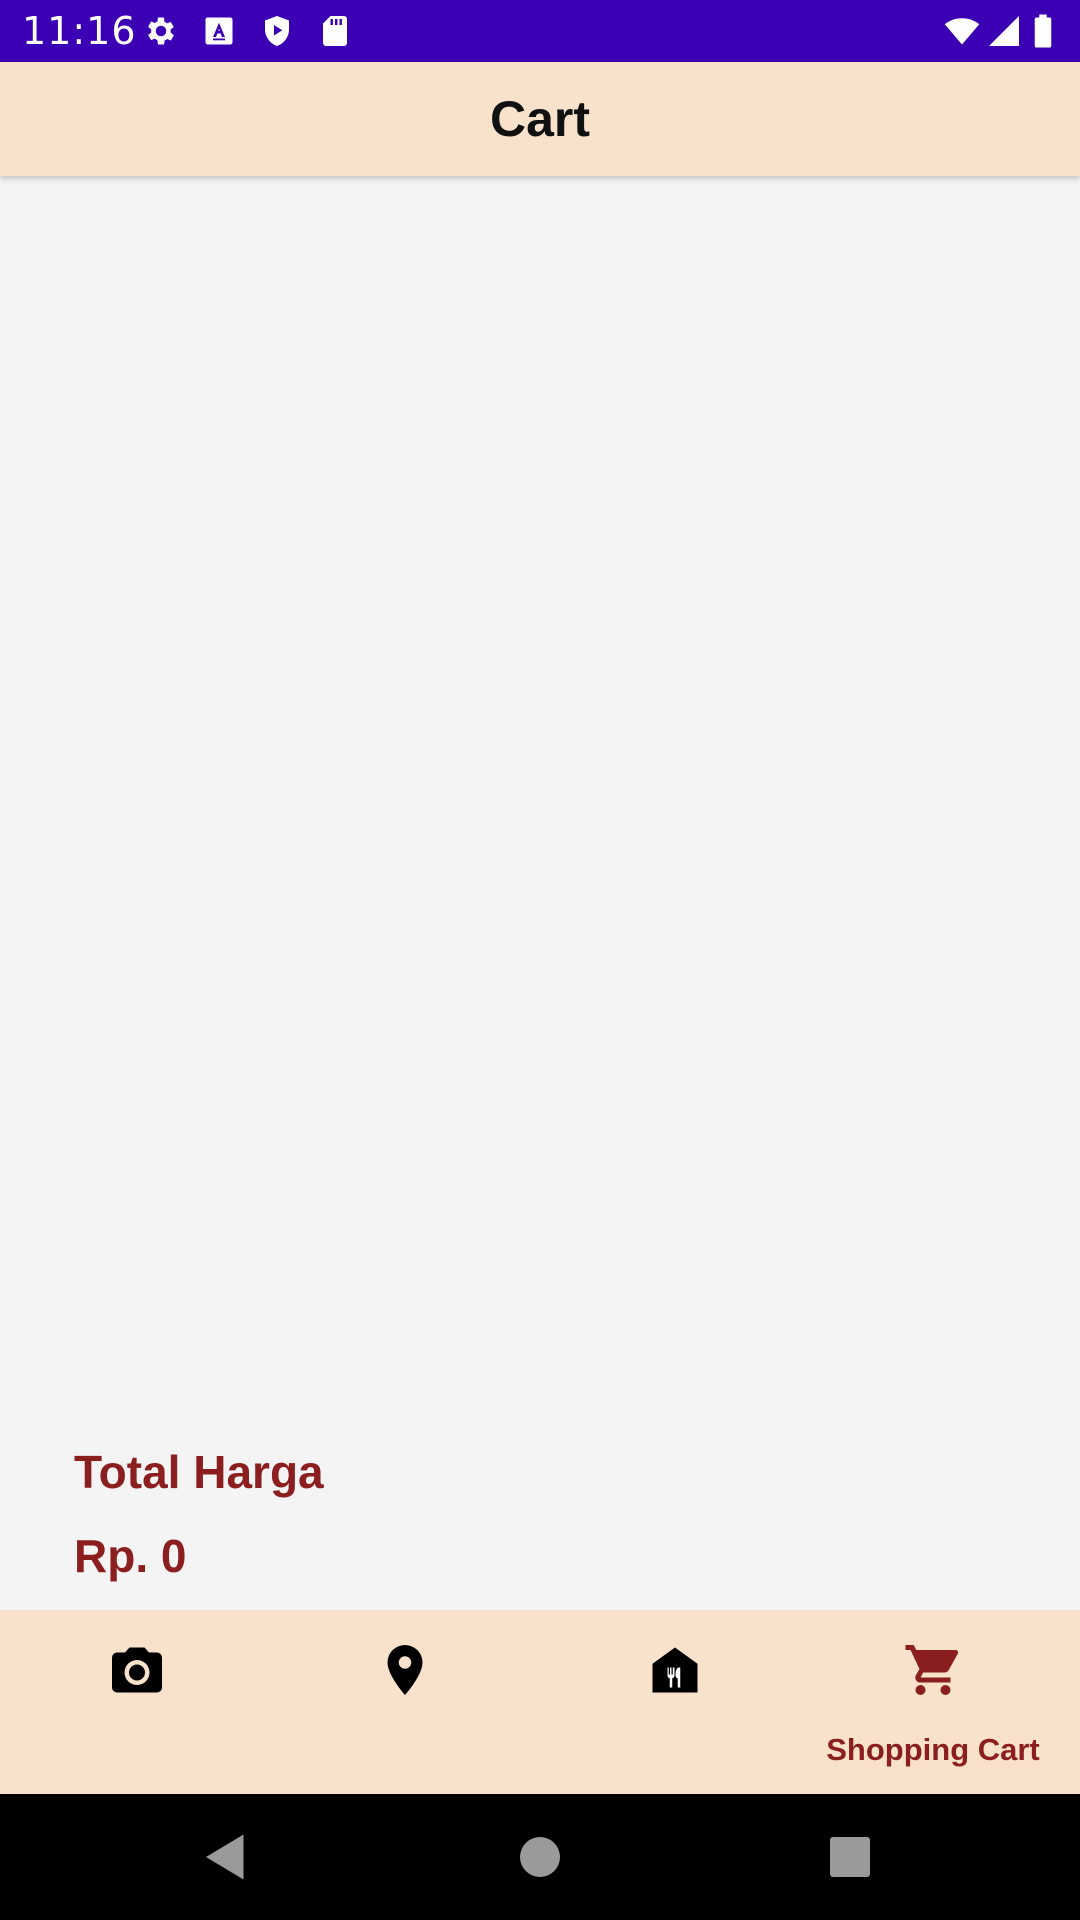 The image size is (1080, 1920). What do you see at coordinates (137, 1670) in the screenshot?
I see `camera-icon` at bounding box center [137, 1670].